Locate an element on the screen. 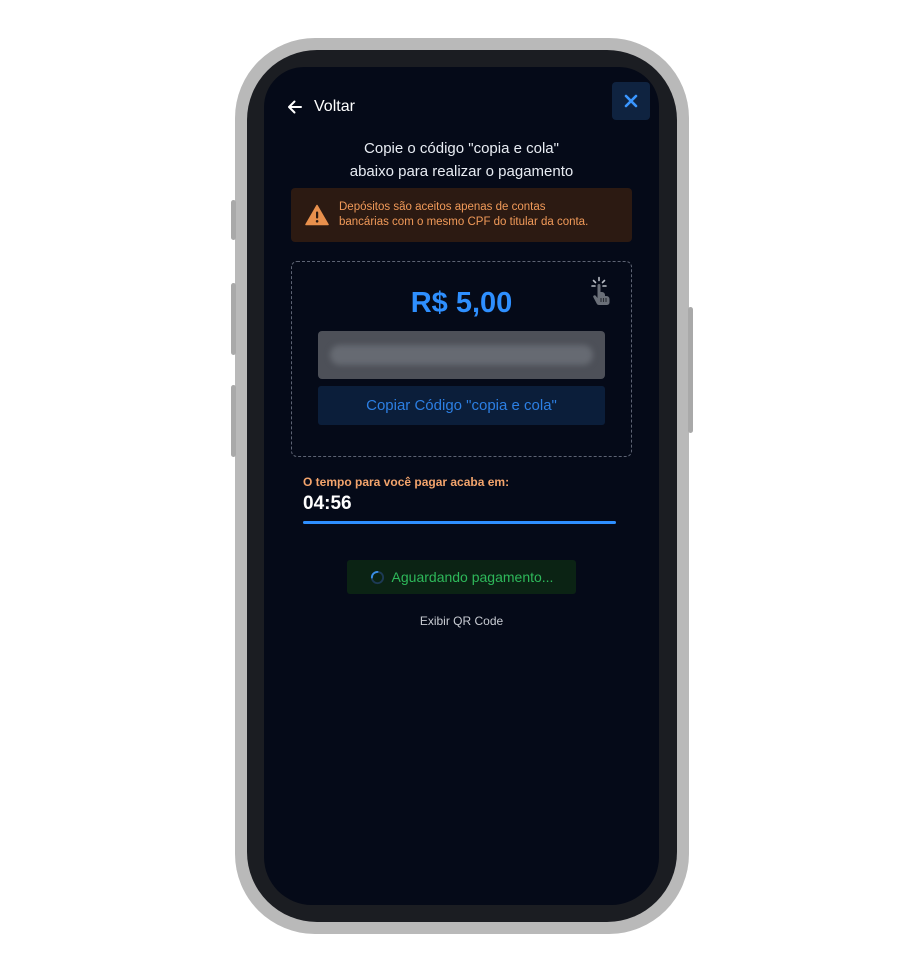 The width and height of the screenshot is (924, 972). pix-code-field is located at coordinates (461, 355).